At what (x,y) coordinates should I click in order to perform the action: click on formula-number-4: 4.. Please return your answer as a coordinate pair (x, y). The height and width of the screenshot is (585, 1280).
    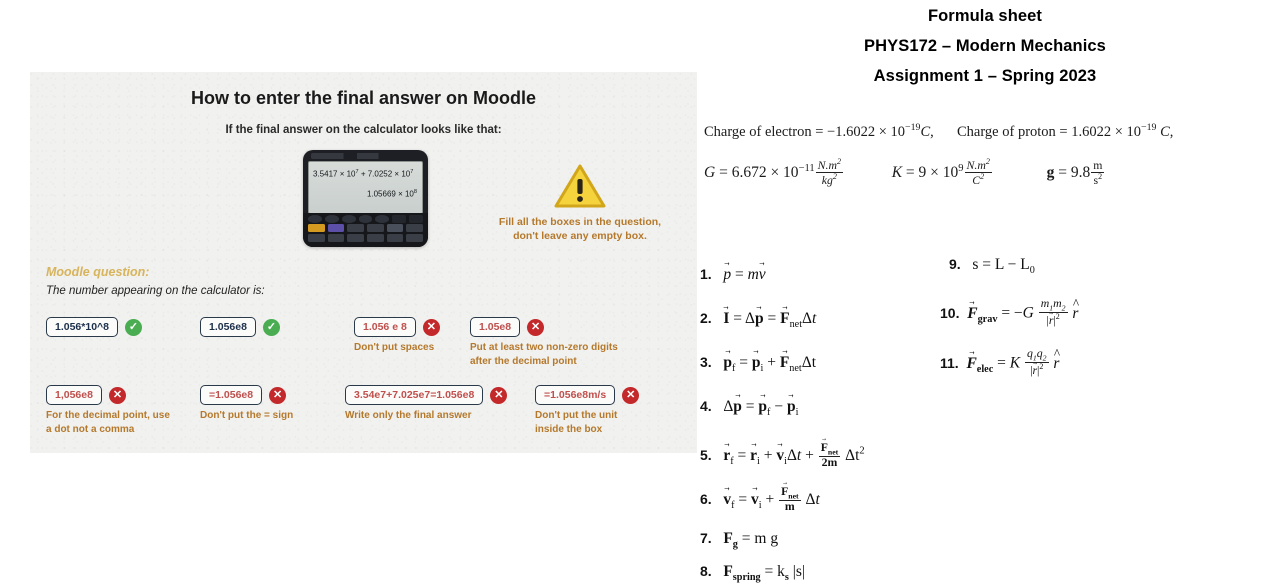
    Looking at the image, I should click on (706, 406).